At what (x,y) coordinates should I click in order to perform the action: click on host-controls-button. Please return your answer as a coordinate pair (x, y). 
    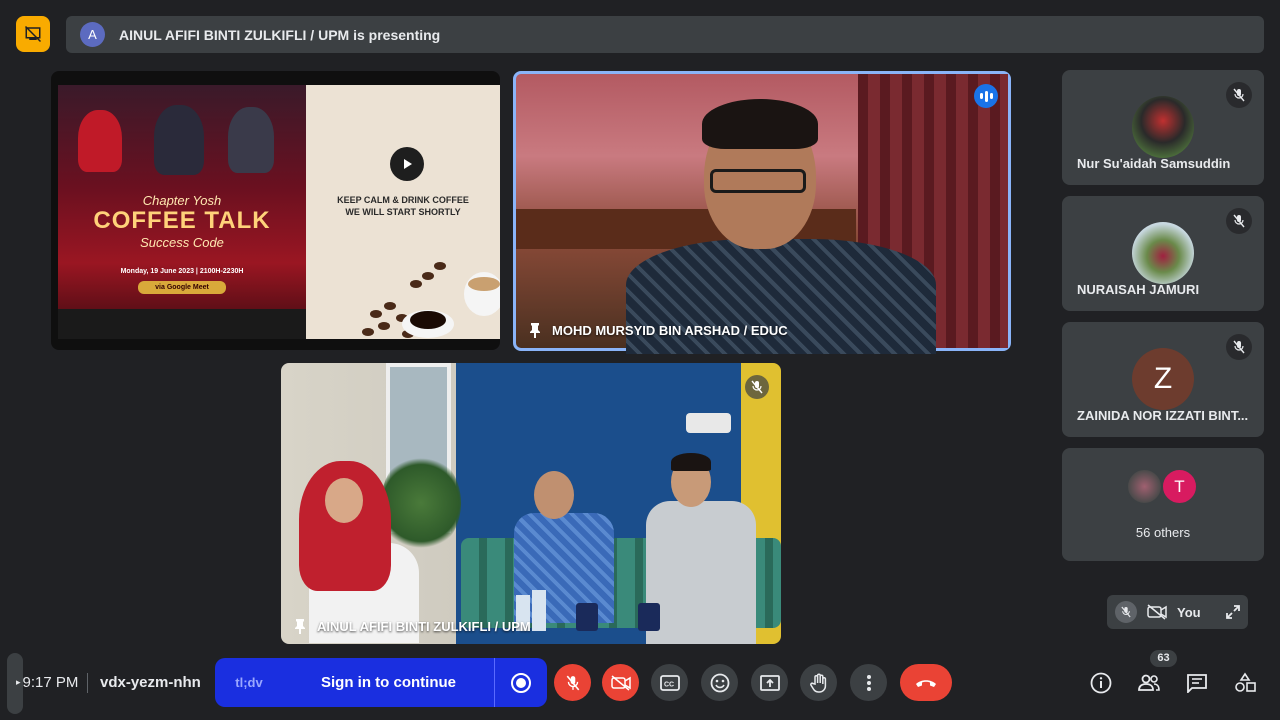
    Looking at the image, I should click on (33, 34).